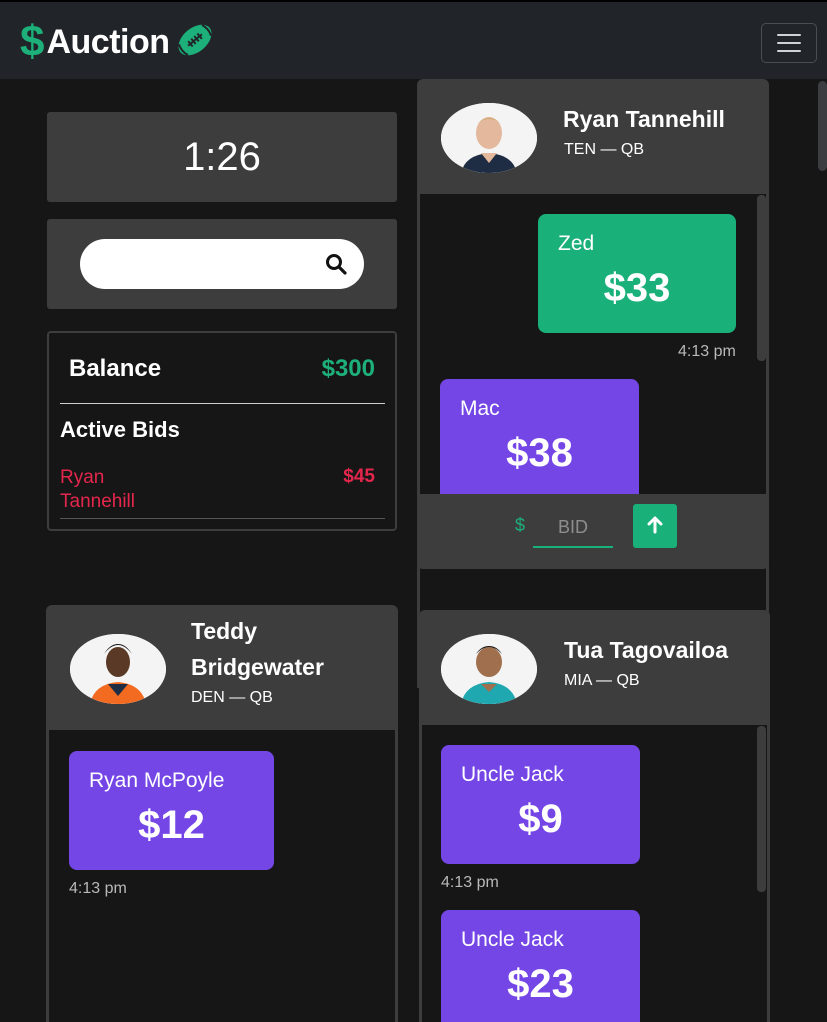  I want to click on player-name: Tua Tagovailoa, so click(646, 650).